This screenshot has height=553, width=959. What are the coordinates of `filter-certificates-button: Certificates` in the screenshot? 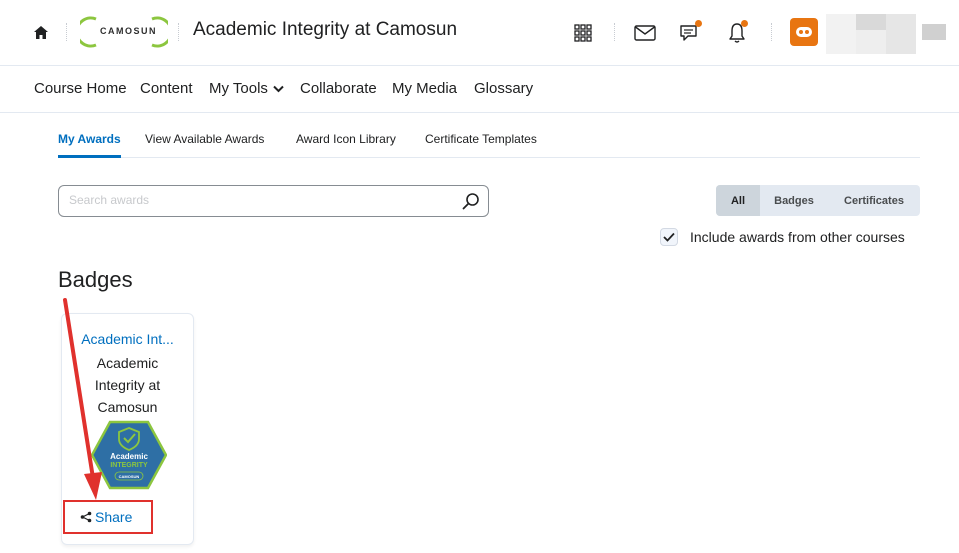 It's located at (874, 200).